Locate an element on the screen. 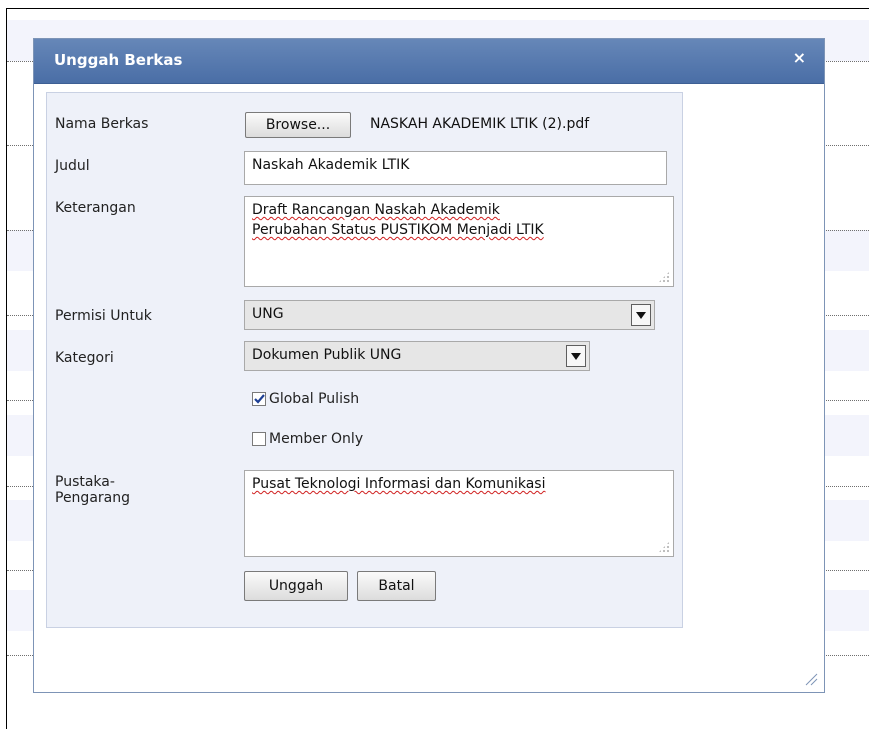 This screenshot has height=729, width=869. author-textarea: Pusat Teknologi Informasi dan Komunikasi is located at coordinates (459, 513).